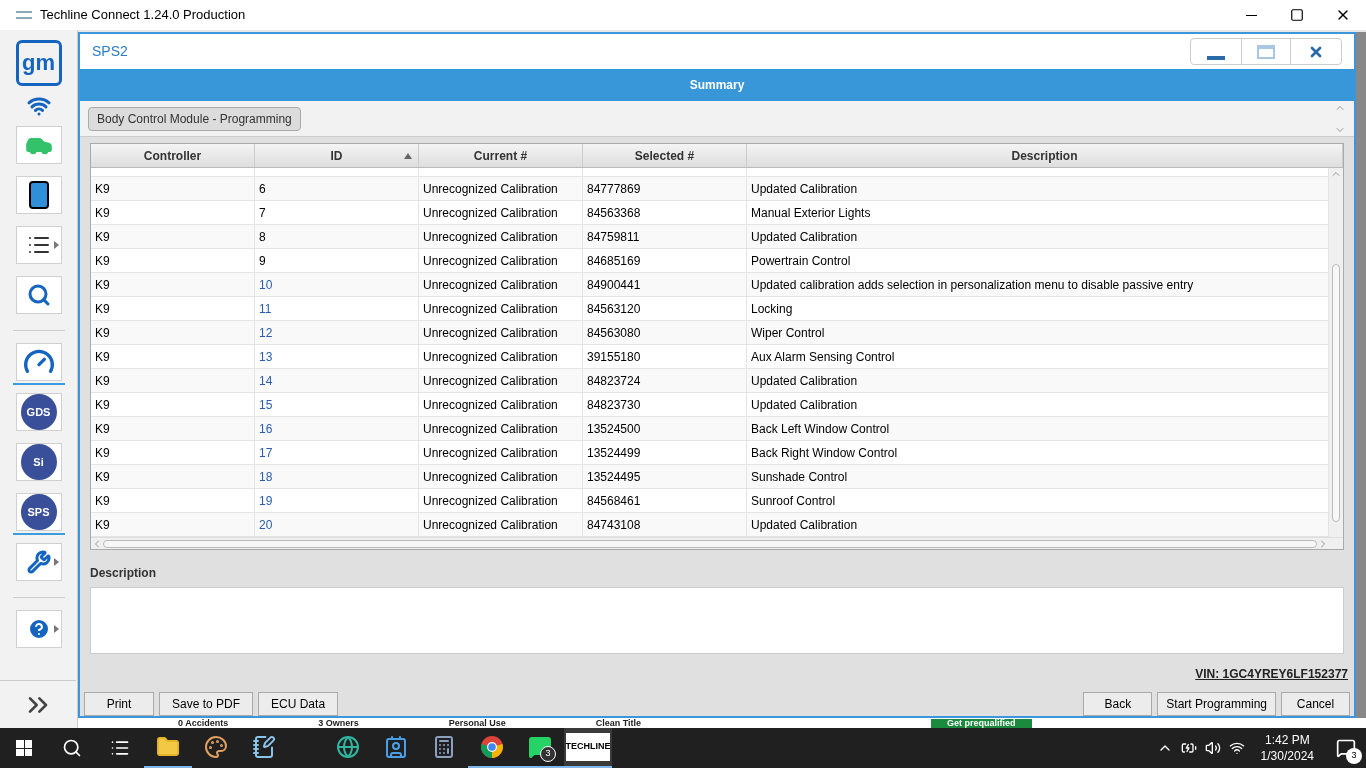 Image resolution: width=1366 pixels, height=768 pixels. What do you see at coordinates (618, 723) in the screenshot?
I see `page-text: Clean Title` at bounding box center [618, 723].